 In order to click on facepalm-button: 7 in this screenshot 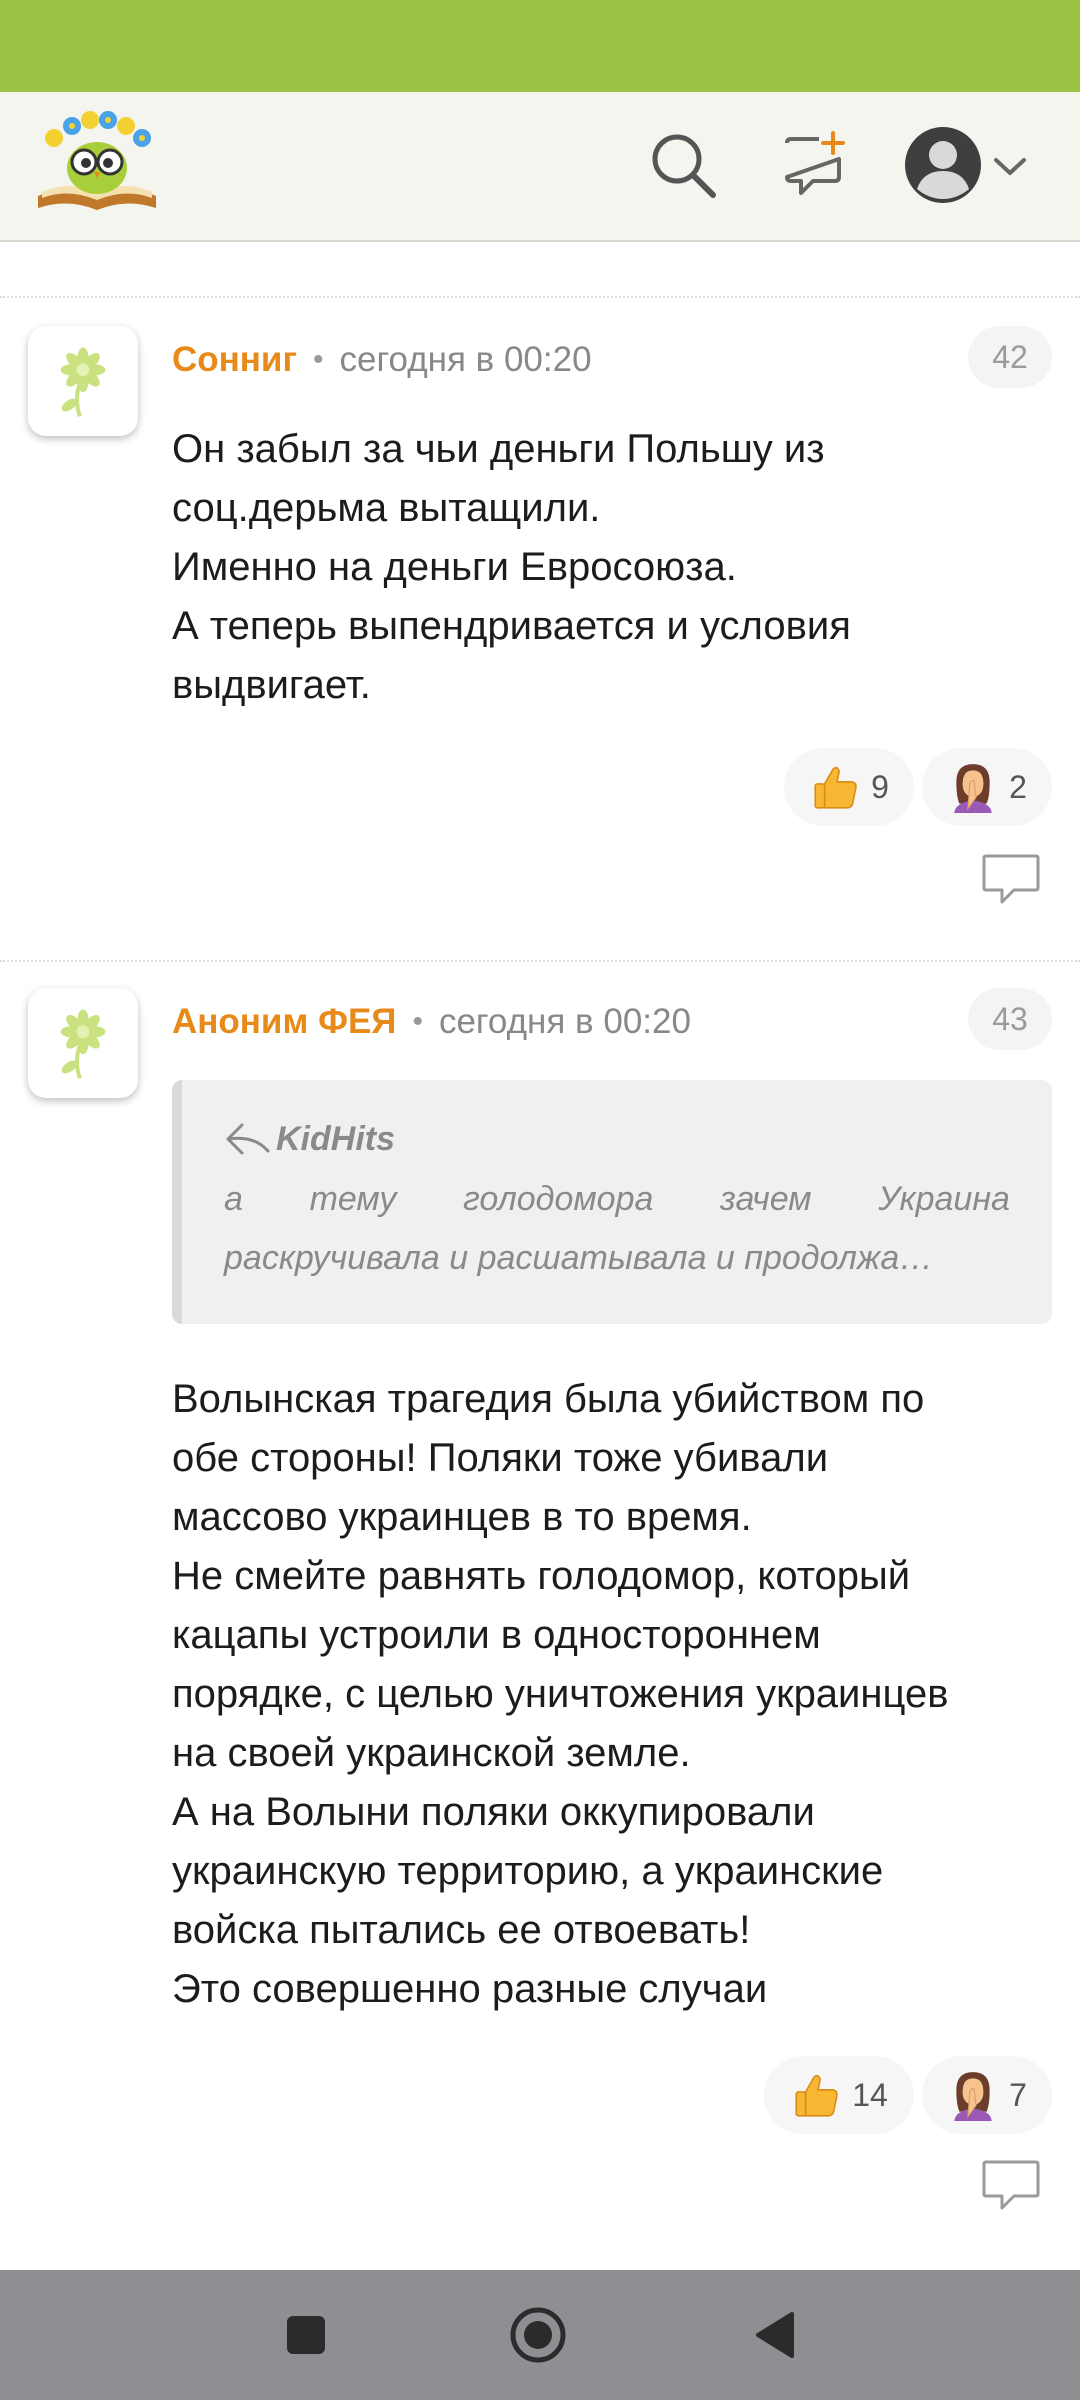, I will do `click(987, 2095)`.